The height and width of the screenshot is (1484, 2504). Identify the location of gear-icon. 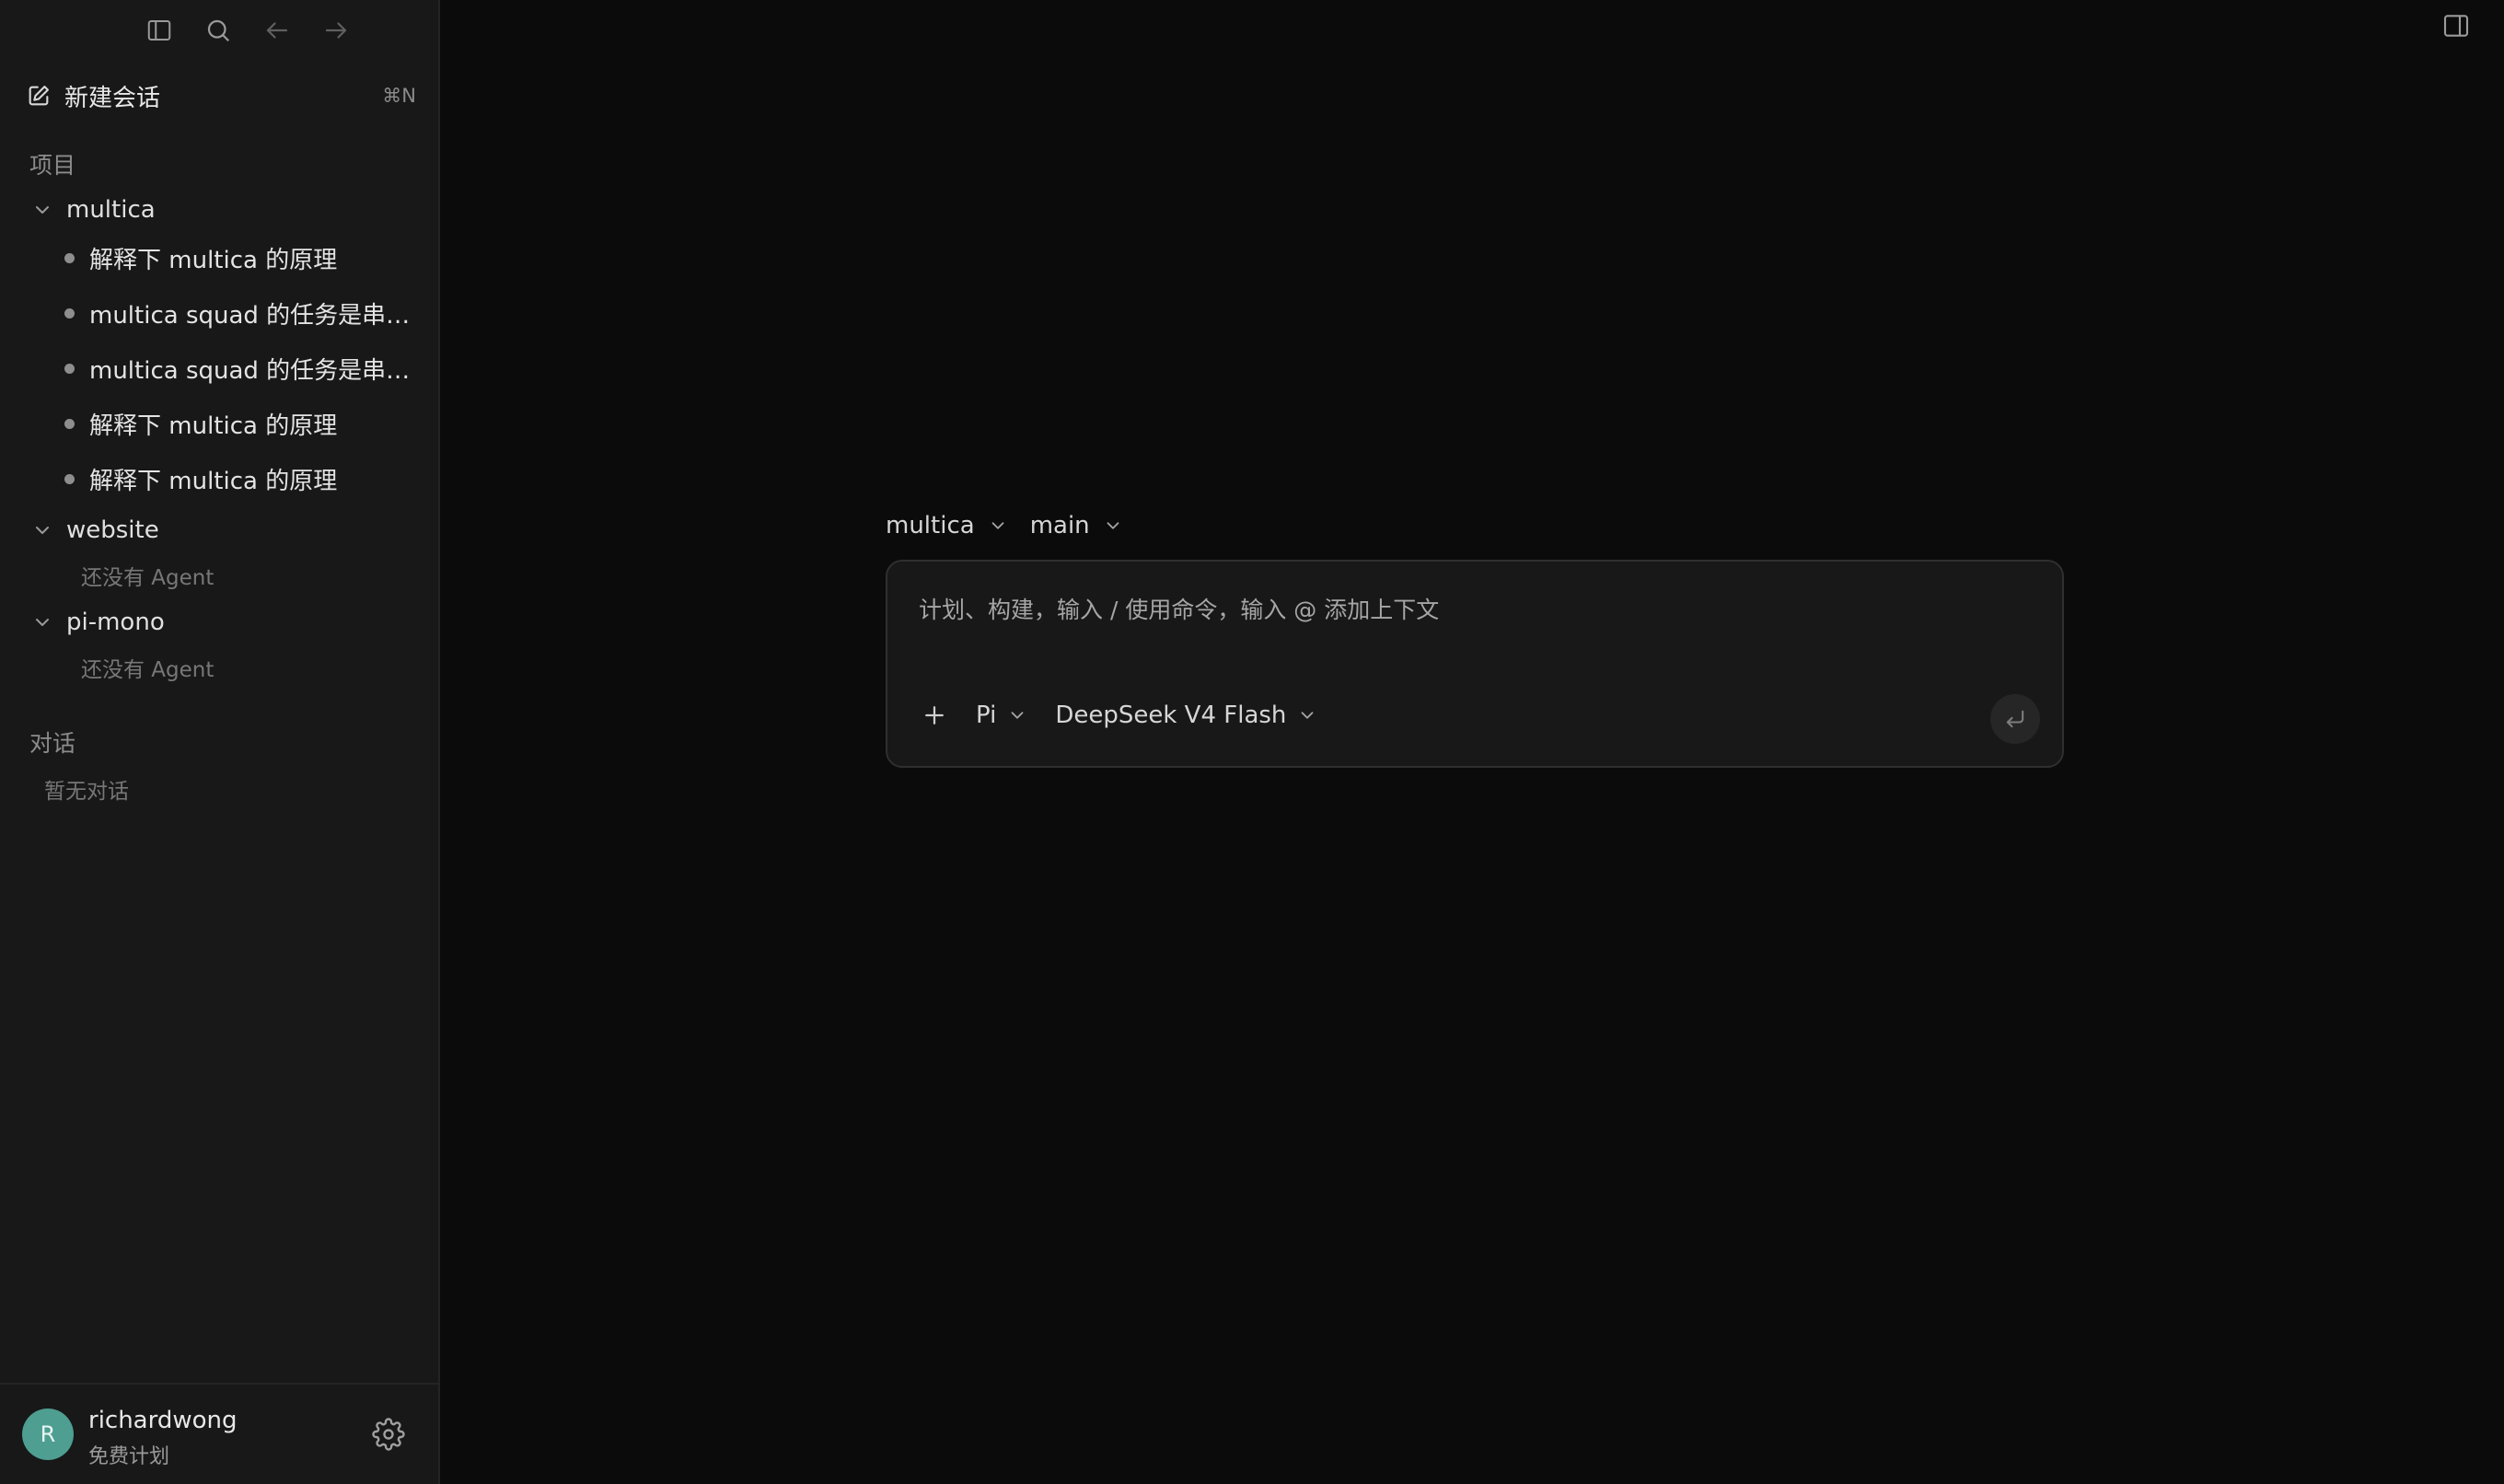
(388, 1434).